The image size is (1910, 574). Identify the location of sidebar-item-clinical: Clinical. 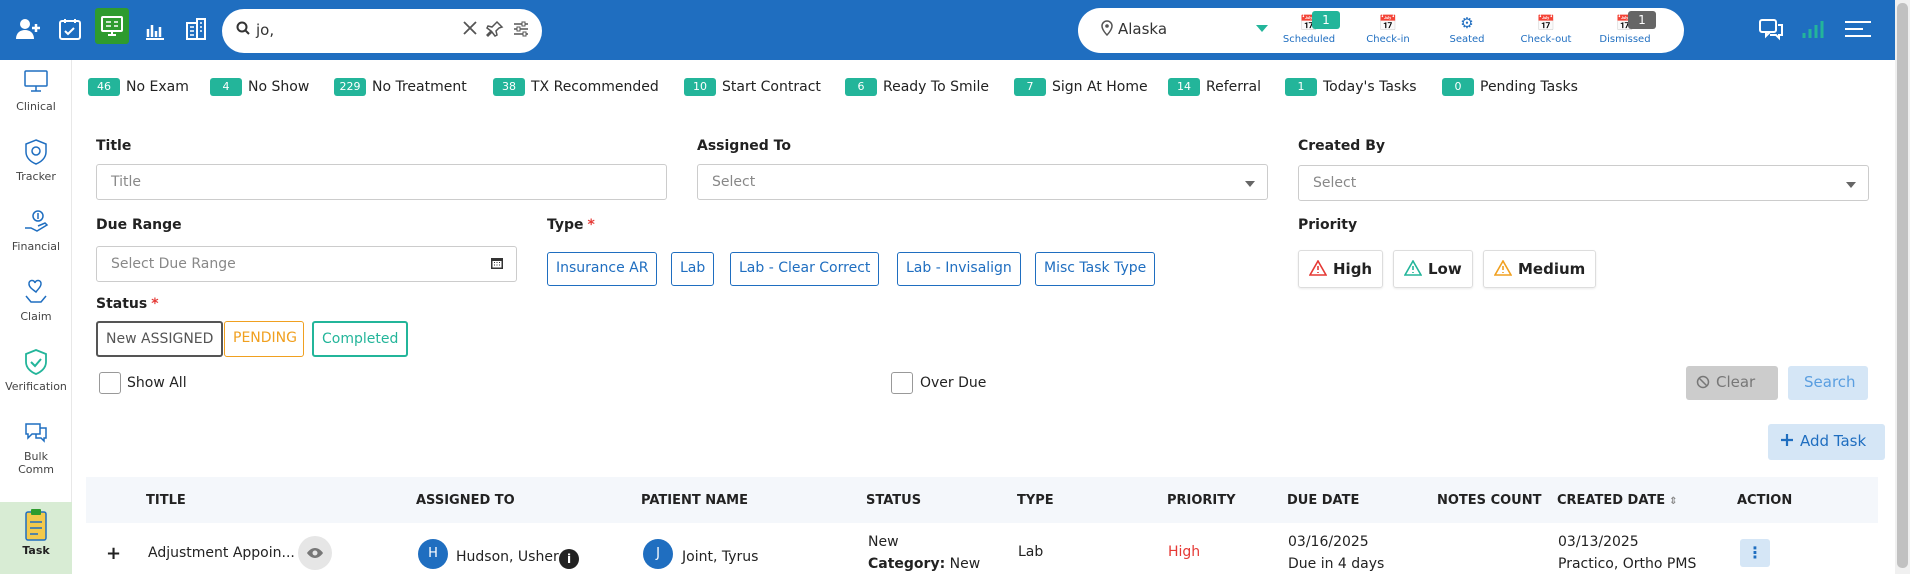
(36, 90).